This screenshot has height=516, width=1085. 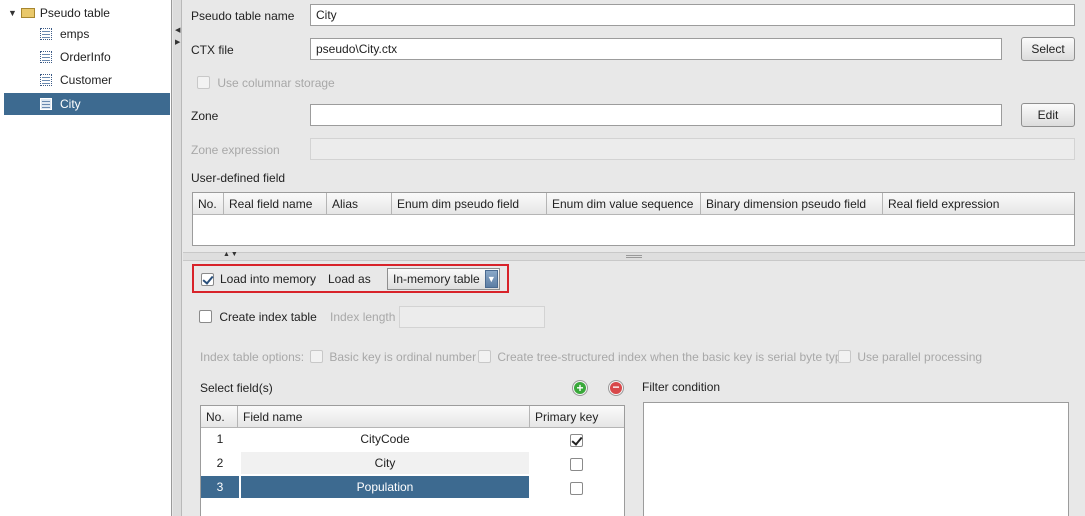 What do you see at coordinates (220, 463) in the screenshot?
I see `row-number: 2` at bounding box center [220, 463].